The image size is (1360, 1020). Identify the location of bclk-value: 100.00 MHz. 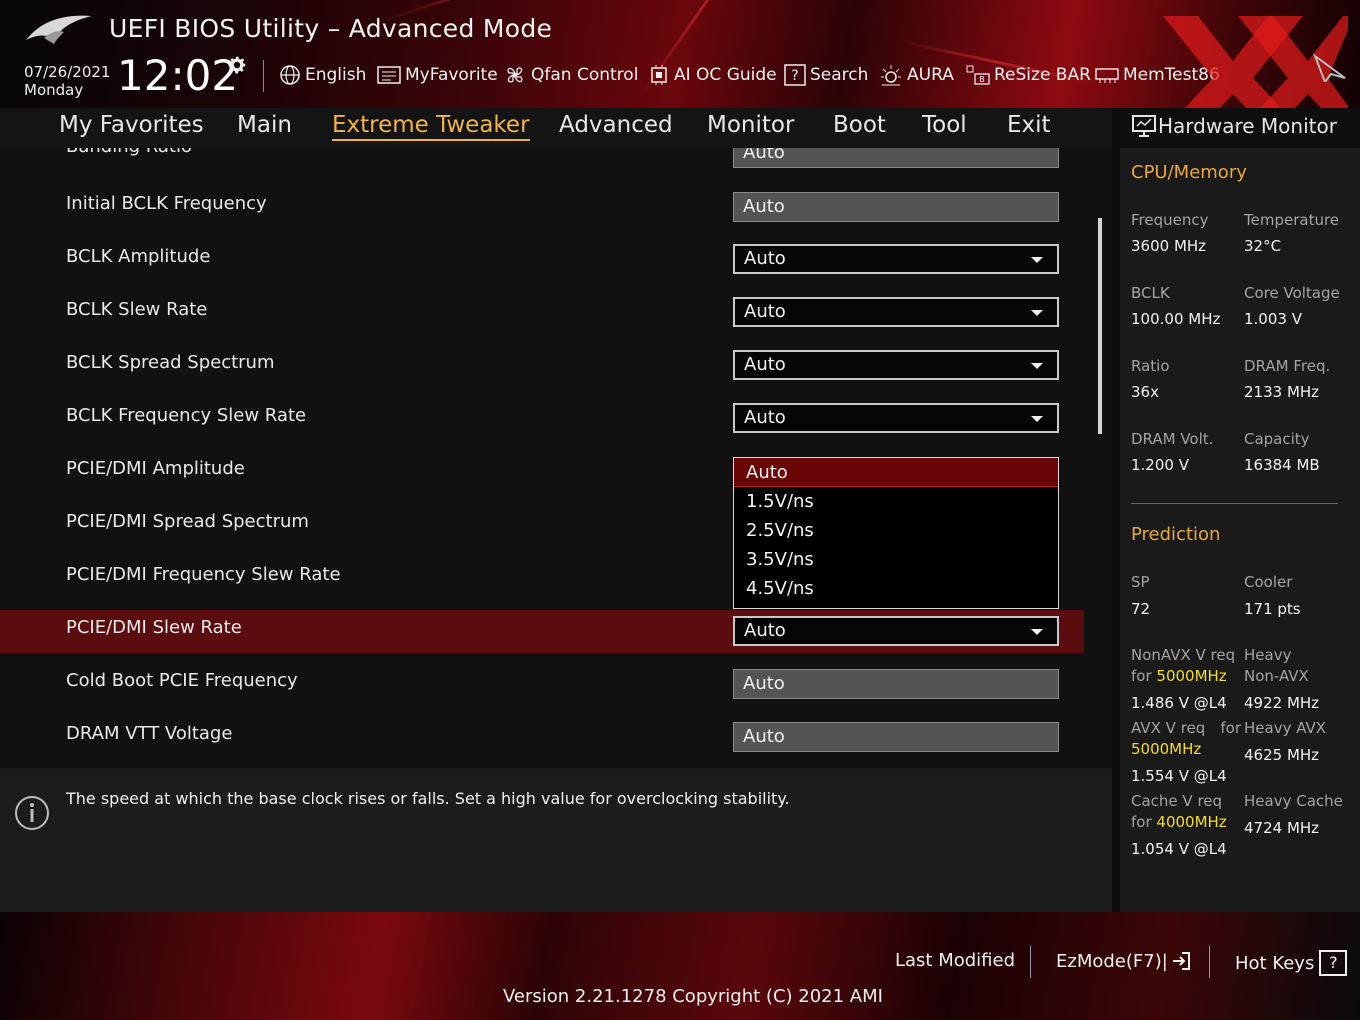
(1176, 319).